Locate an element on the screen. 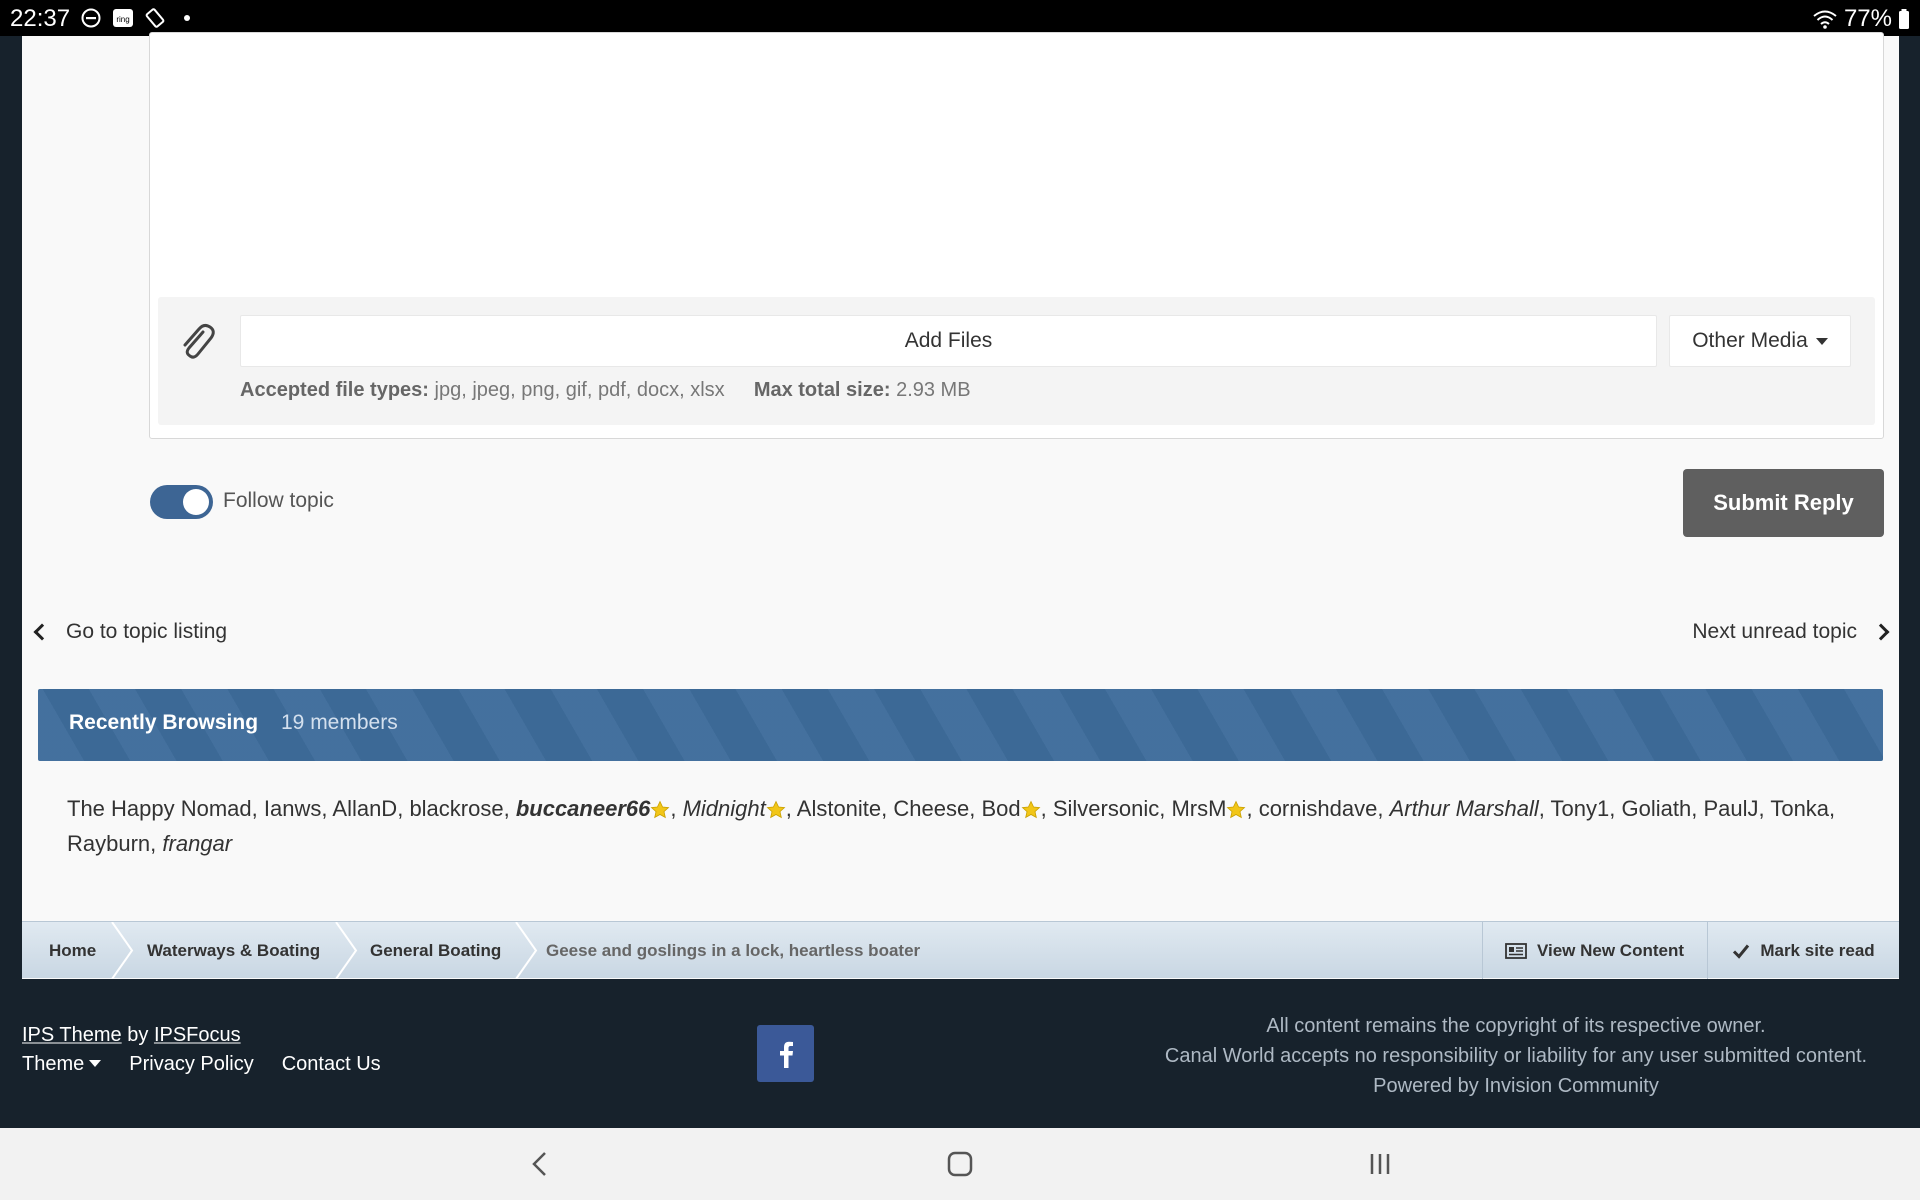 The image size is (1920, 1200). next-unread-topic-link: Next unread topic is located at coordinates (1791, 632).